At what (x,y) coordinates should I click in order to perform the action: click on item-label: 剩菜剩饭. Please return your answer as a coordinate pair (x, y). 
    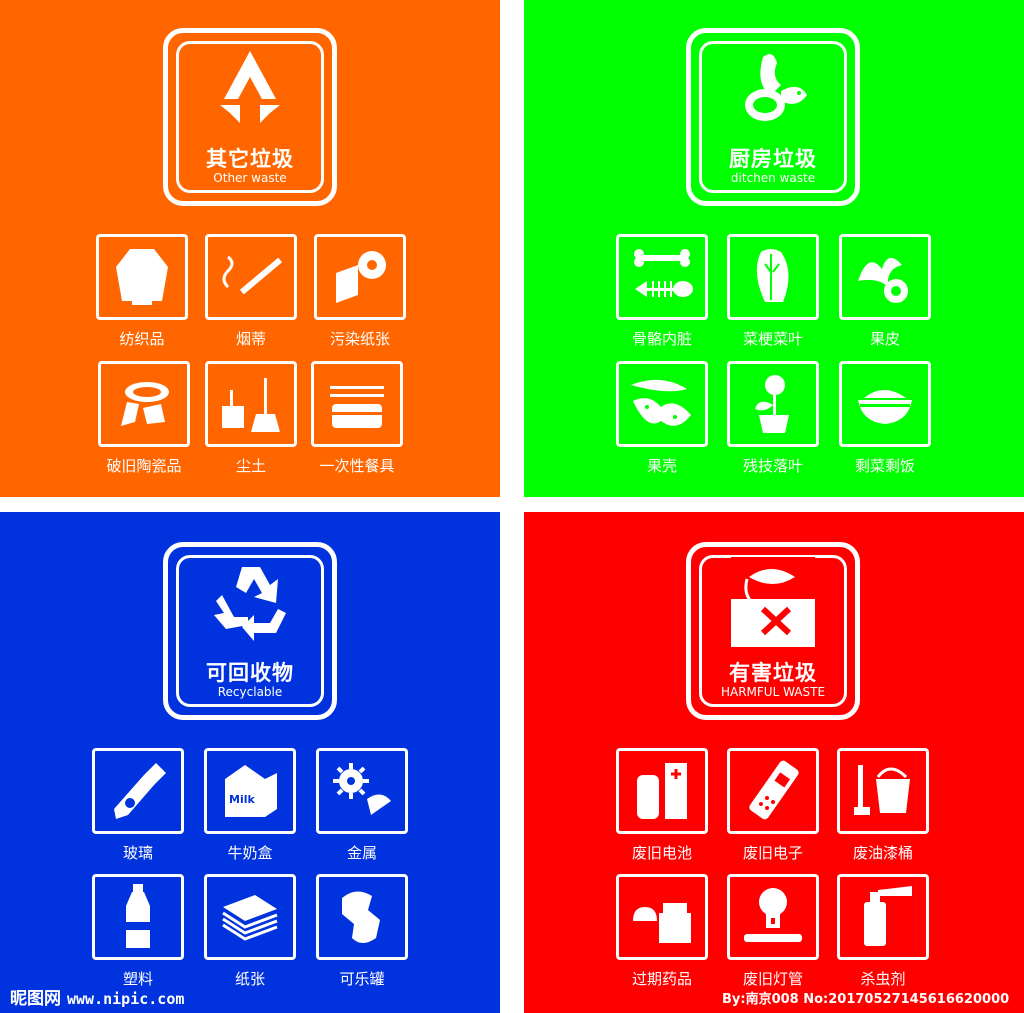
    Looking at the image, I should click on (884, 466).